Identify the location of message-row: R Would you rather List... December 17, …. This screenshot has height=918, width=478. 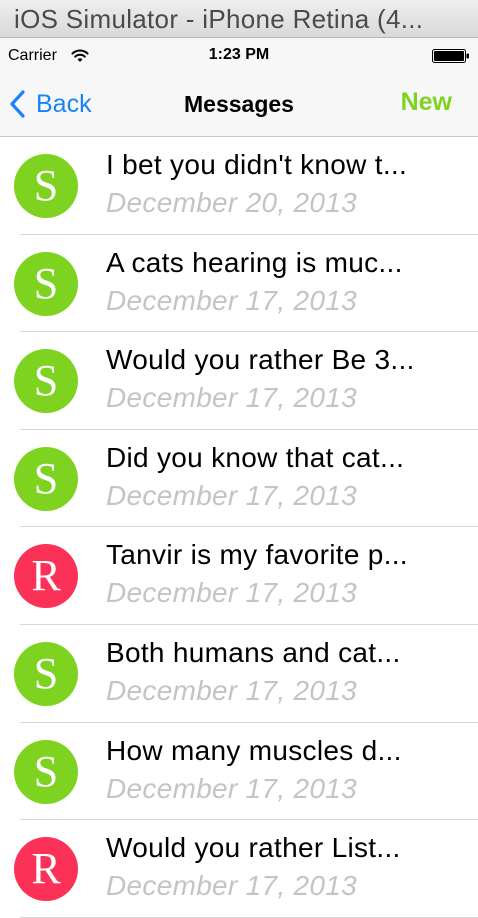
(239, 869).